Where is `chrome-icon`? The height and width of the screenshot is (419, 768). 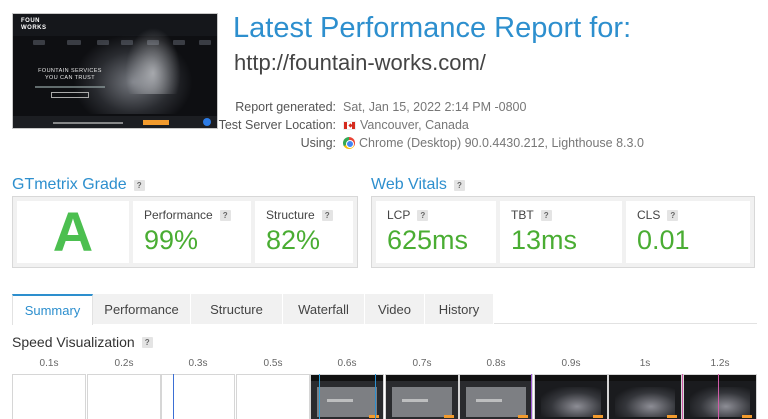 chrome-icon is located at coordinates (349, 143).